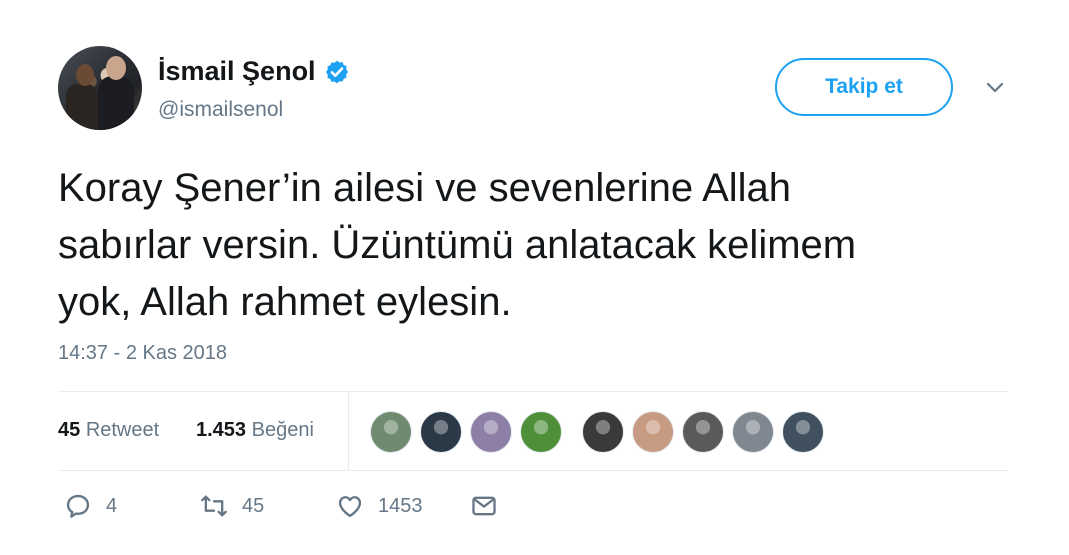 The height and width of the screenshot is (555, 1069). Describe the element at coordinates (142, 353) in the screenshot. I see `tweet-timestamp: 14:37 - 2 Kas 2018` at that location.